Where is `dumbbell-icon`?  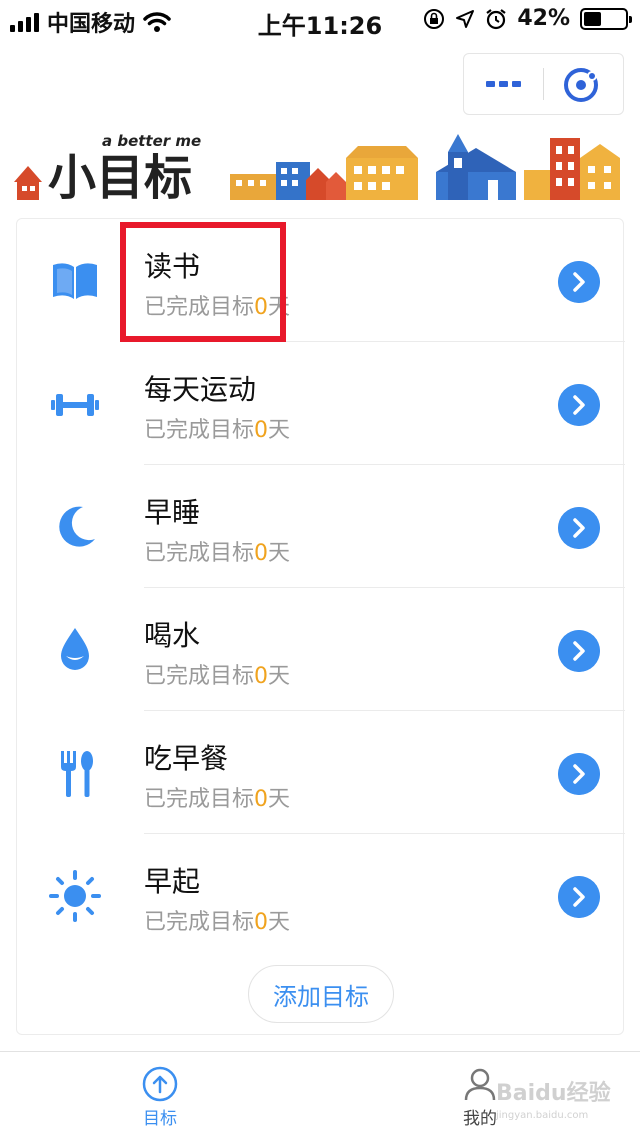 dumbbell-icon is located at coordinates (75, 405).